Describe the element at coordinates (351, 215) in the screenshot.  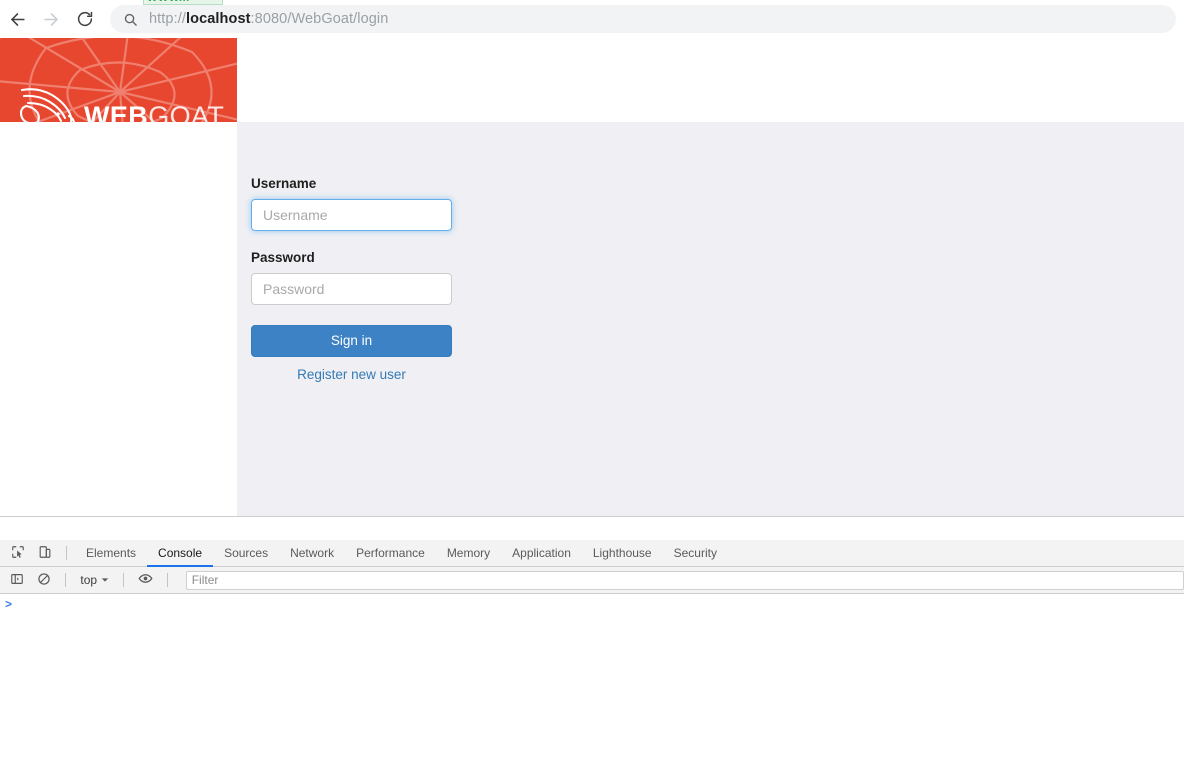
I see `username-input` at that location.